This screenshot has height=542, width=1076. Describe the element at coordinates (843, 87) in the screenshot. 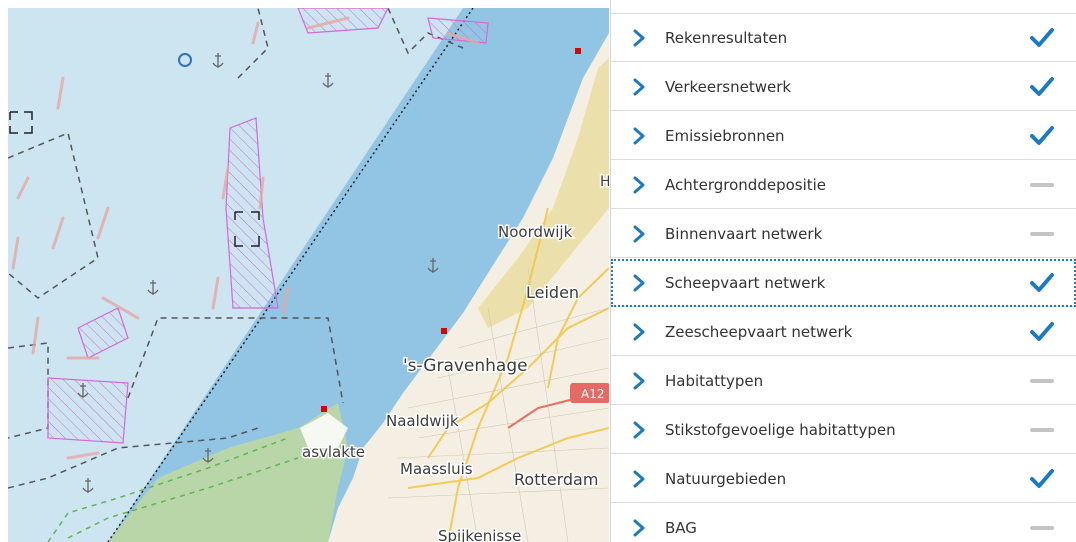

I see `layer-row: Verkeersnetwerk` at that location.